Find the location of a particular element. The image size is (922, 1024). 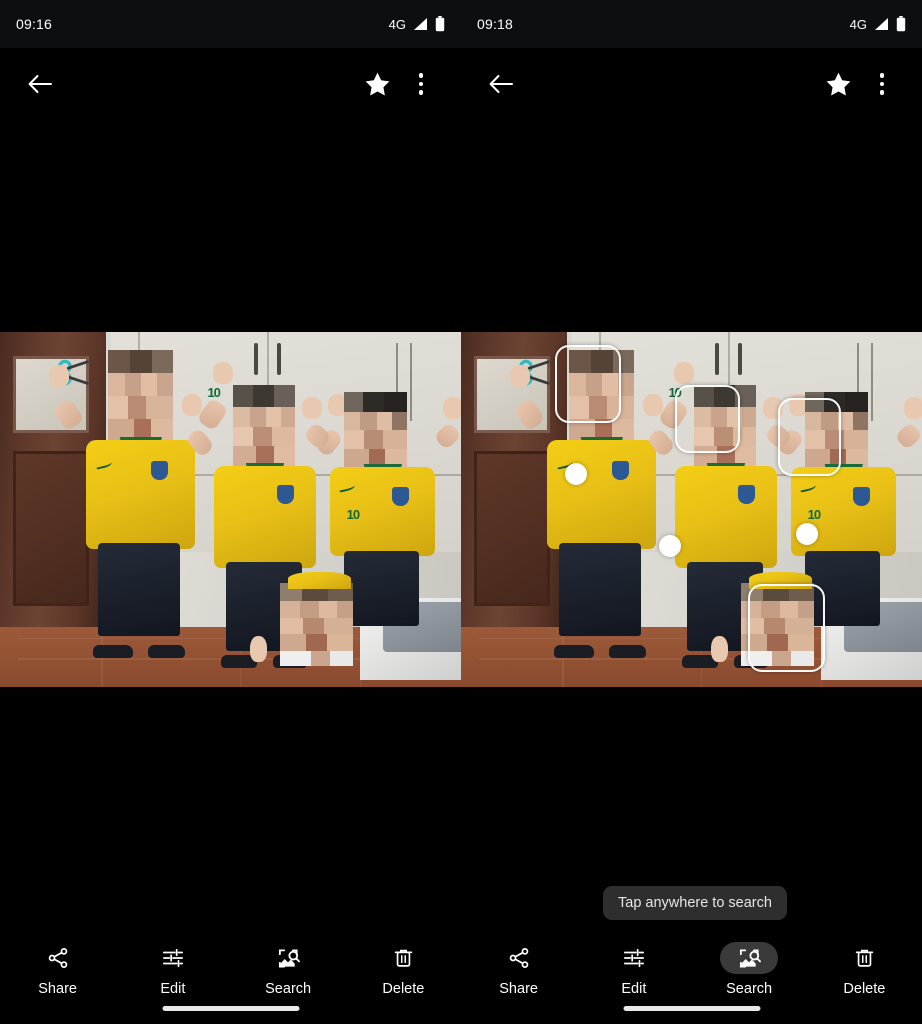

status-time: 09:16 is located at coordinates (34, 24).